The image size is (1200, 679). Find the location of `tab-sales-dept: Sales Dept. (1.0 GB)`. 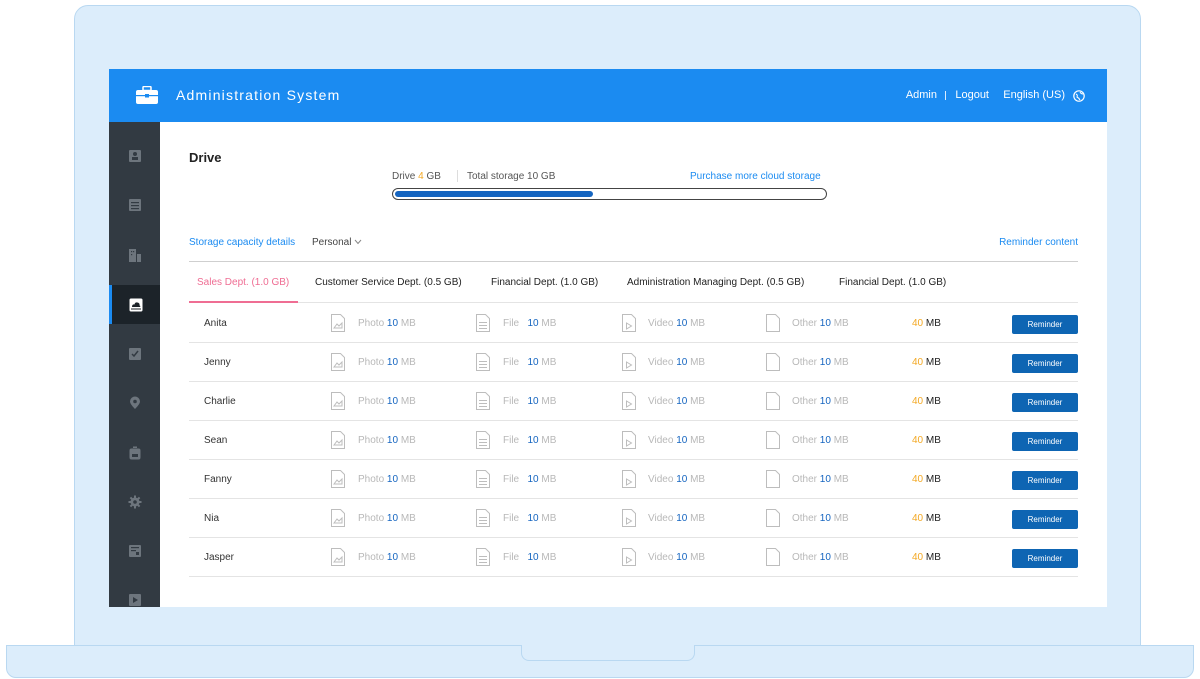

tab-sales-dept: Sales Dept. (1.0 GB) is located at coordinates (243, 282).